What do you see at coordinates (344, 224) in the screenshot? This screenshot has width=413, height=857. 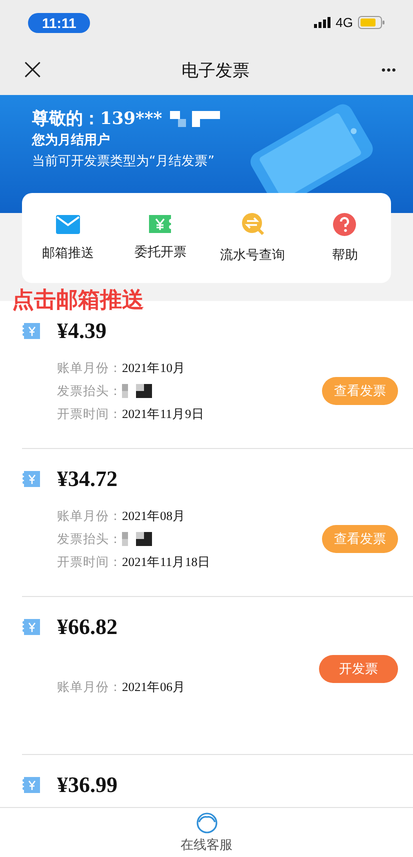 I see `help-icon` at bounding box center [344, 224].